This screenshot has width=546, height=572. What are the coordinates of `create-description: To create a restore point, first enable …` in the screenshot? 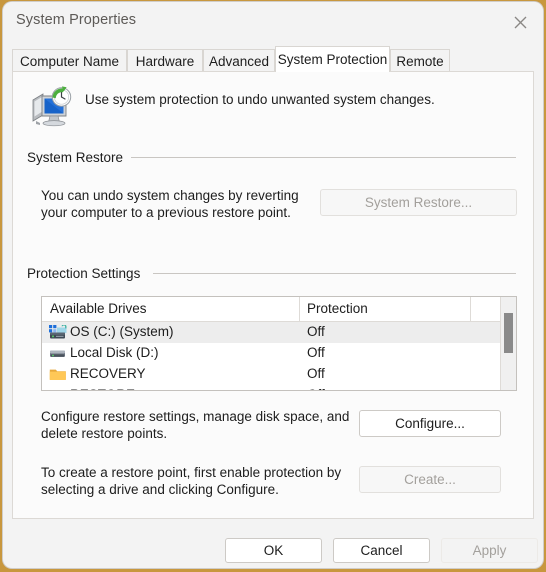 It's located at (191, 481).